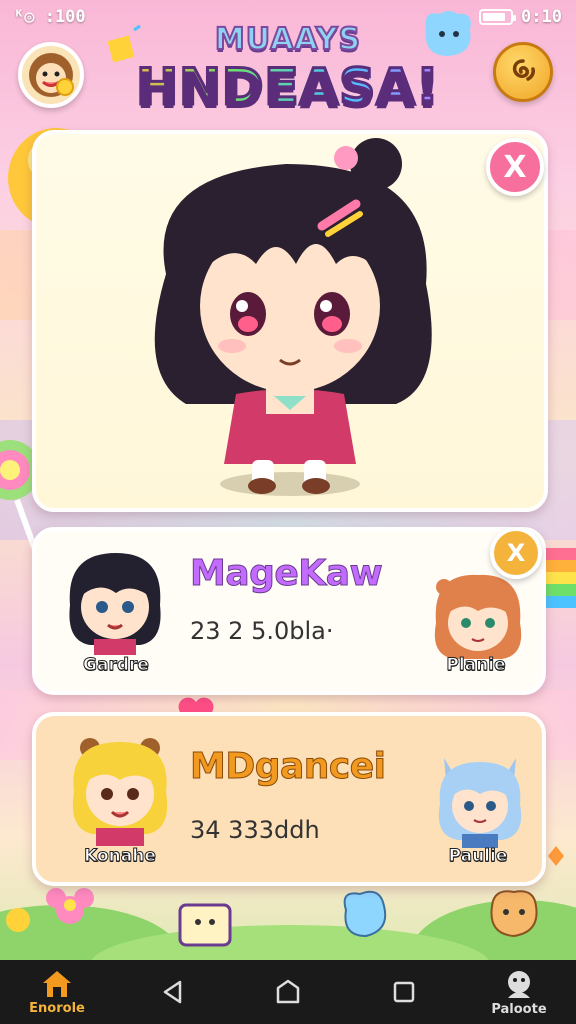  I want to click on nav-back-button, so click(173, 992).